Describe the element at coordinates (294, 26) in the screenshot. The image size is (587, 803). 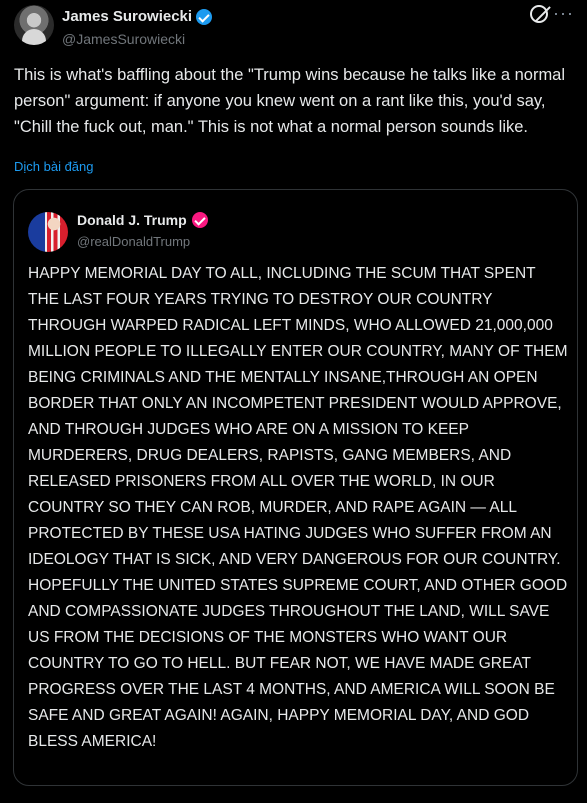
I see `tweet-header: James Surowiecki @JamesSurowiecki ···` at that location.